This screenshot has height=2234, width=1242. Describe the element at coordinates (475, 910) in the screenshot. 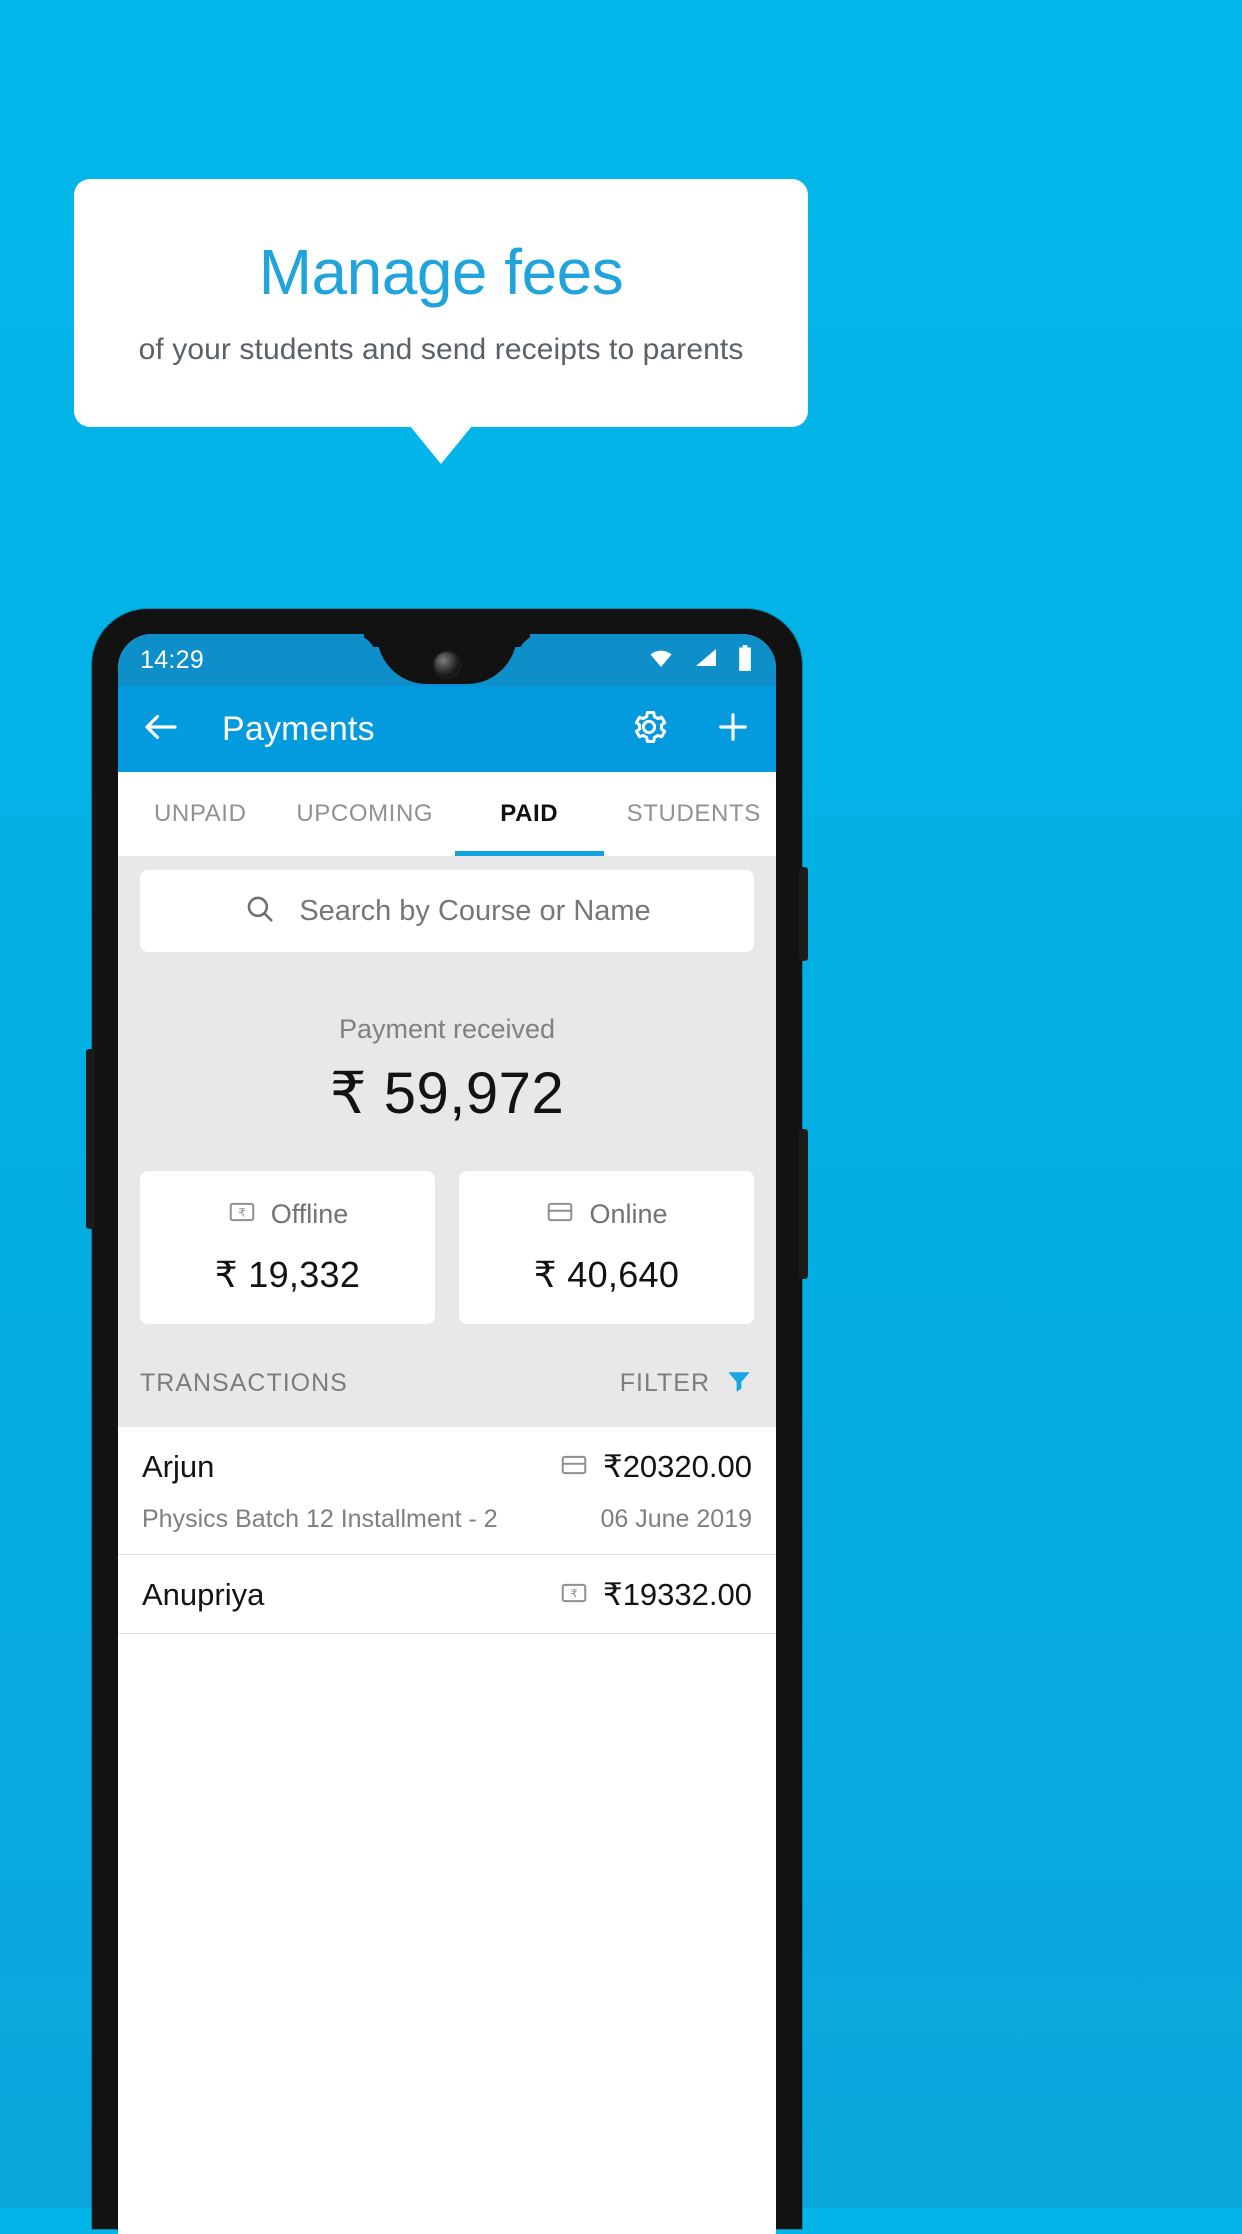

I see `search-placeholder: Search by Course or Name` at that location.